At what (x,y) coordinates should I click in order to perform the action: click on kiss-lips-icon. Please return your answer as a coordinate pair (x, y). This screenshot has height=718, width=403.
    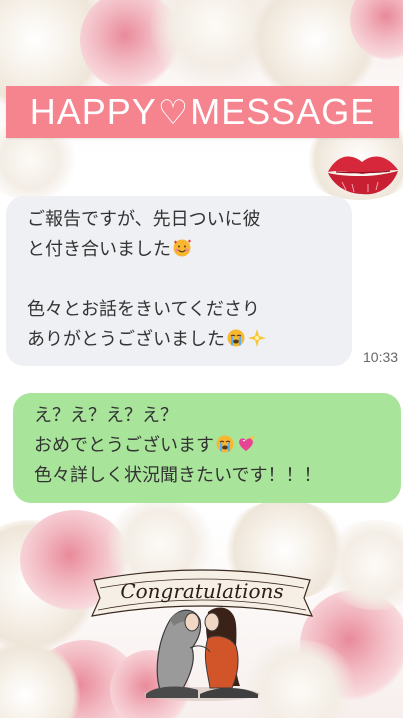
    Looking at the image, I should click on (363, 175).